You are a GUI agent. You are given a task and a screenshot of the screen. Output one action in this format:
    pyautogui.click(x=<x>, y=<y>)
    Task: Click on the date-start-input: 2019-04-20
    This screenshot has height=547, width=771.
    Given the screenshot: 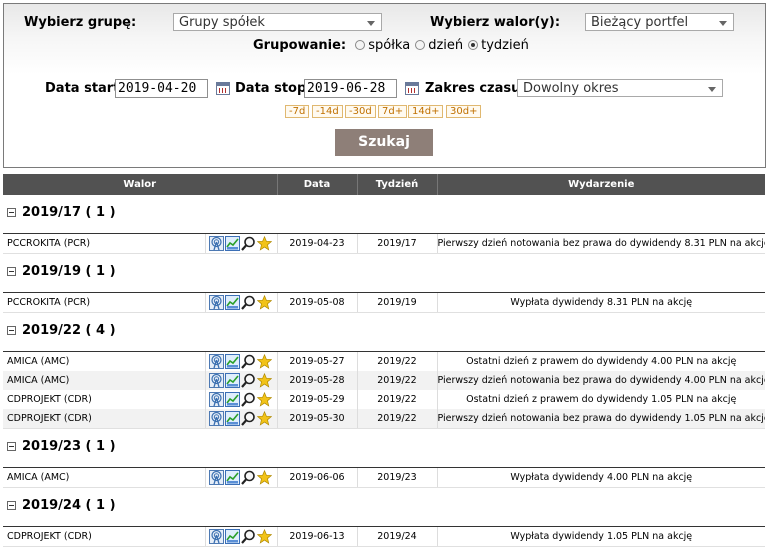 What is the action you would take?
    pyautogui.click(x=161, y=88)
    